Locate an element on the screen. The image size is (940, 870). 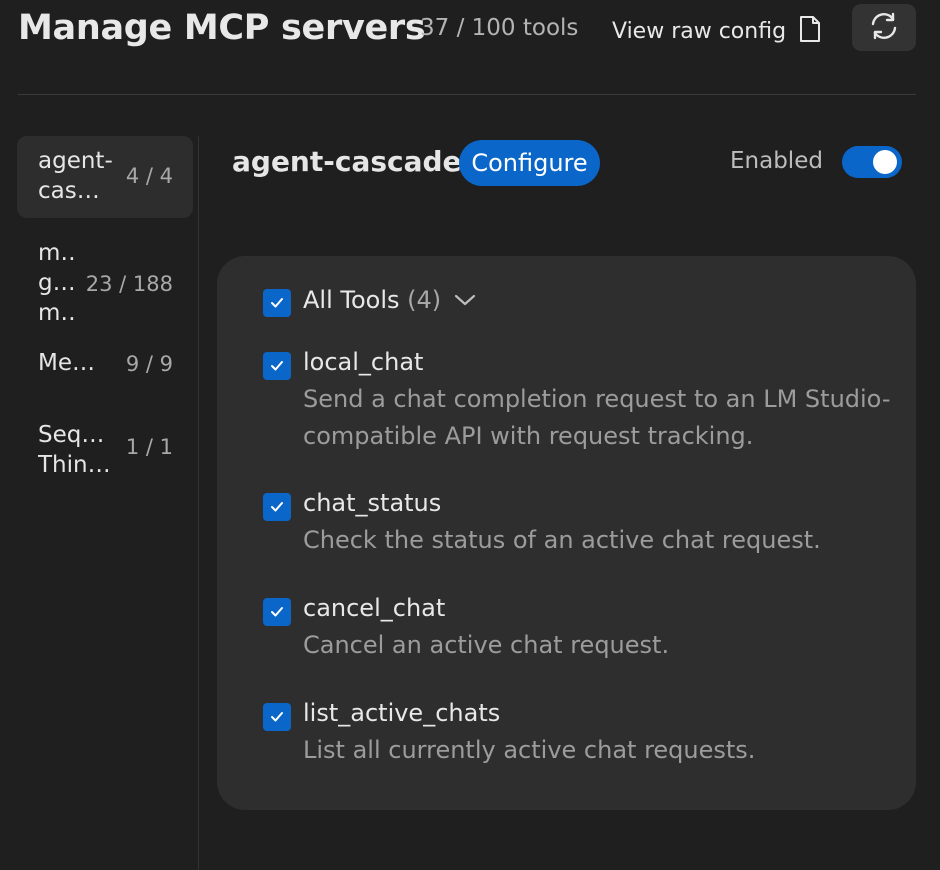
refresh-icon is located at coordinates (884, 28).